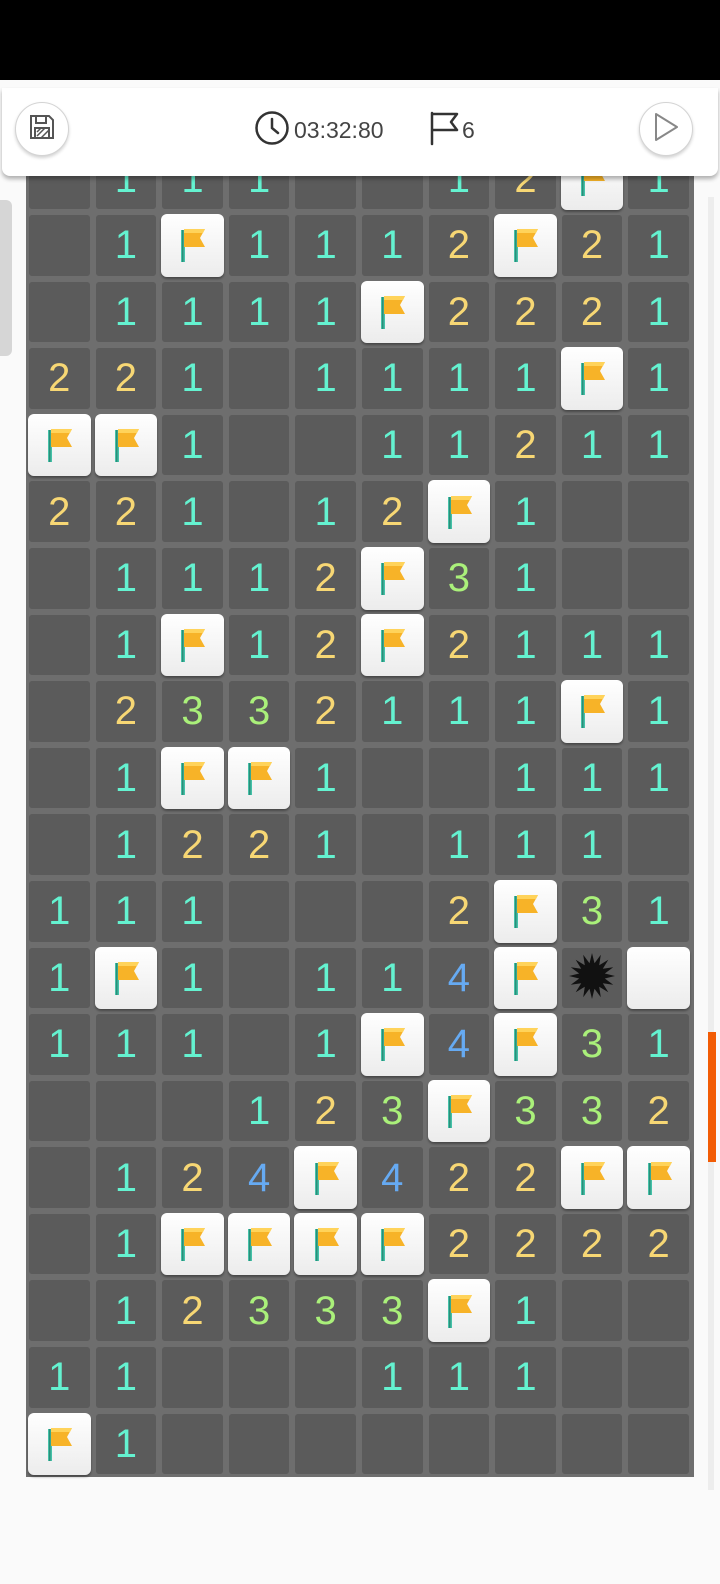 This screenshot has height=1584, width=720. What do you see at coordinates (592, 978) in the screenshot?
I see `mine-cell` at bounding box center [592, 978].